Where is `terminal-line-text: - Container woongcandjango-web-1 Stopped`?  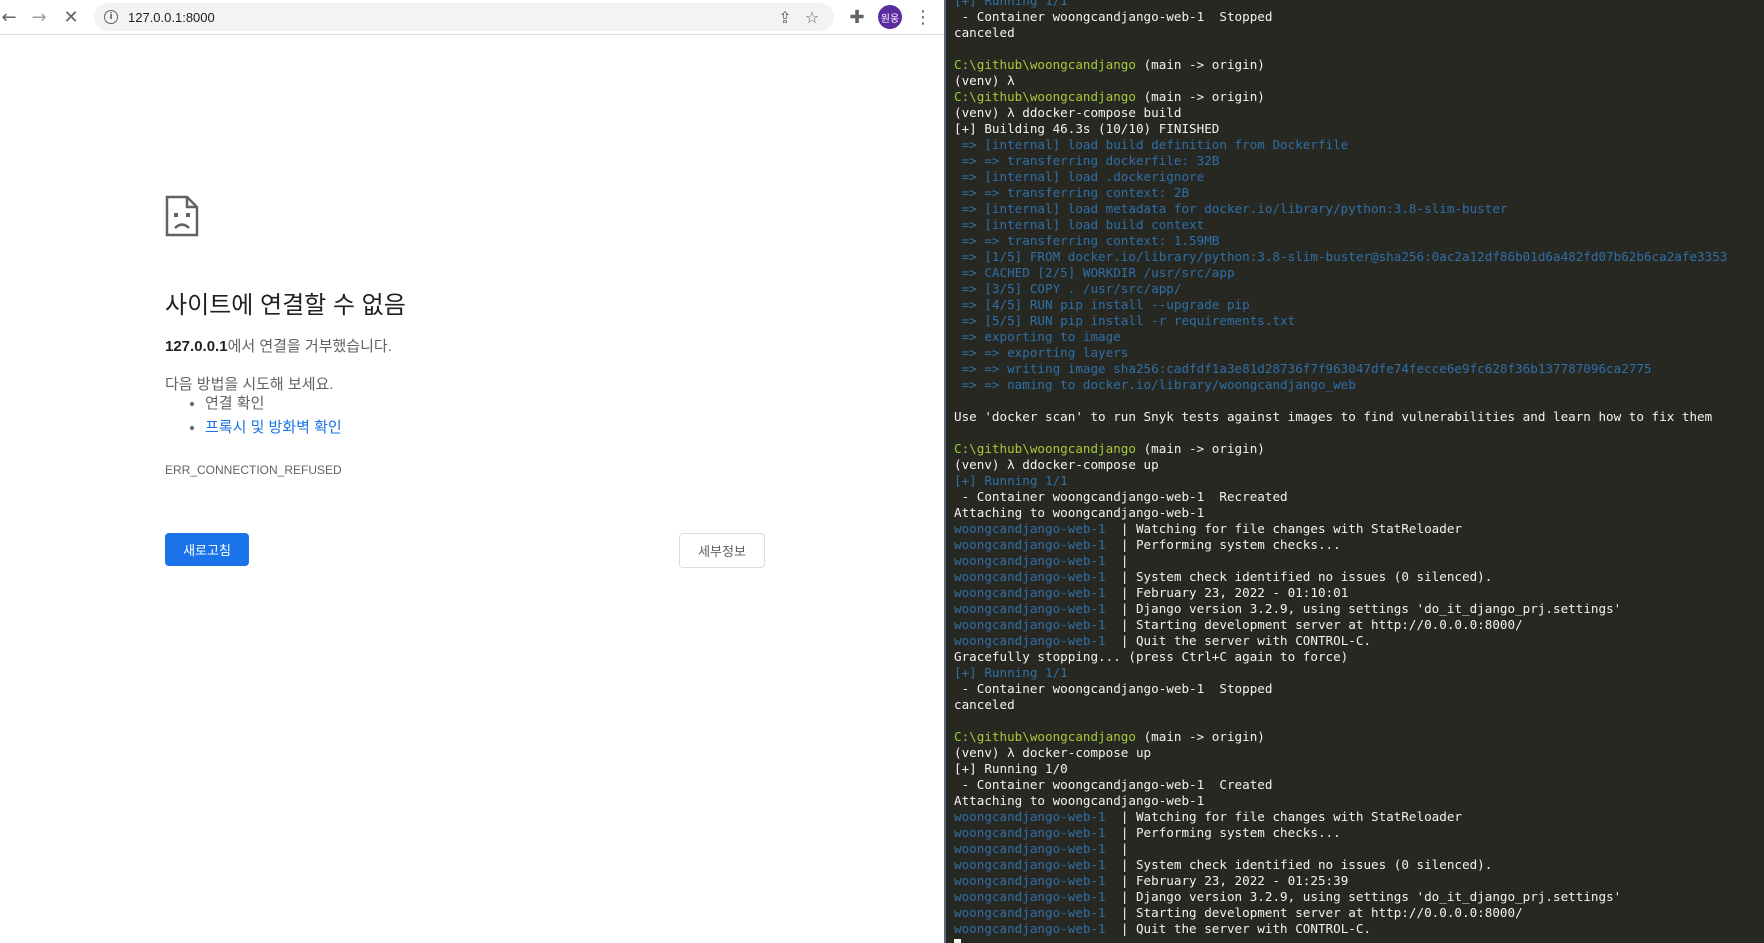 terminal-line-text: - Container woongcandjango-web-1 Stopped is located at coordinates (1113, 688).